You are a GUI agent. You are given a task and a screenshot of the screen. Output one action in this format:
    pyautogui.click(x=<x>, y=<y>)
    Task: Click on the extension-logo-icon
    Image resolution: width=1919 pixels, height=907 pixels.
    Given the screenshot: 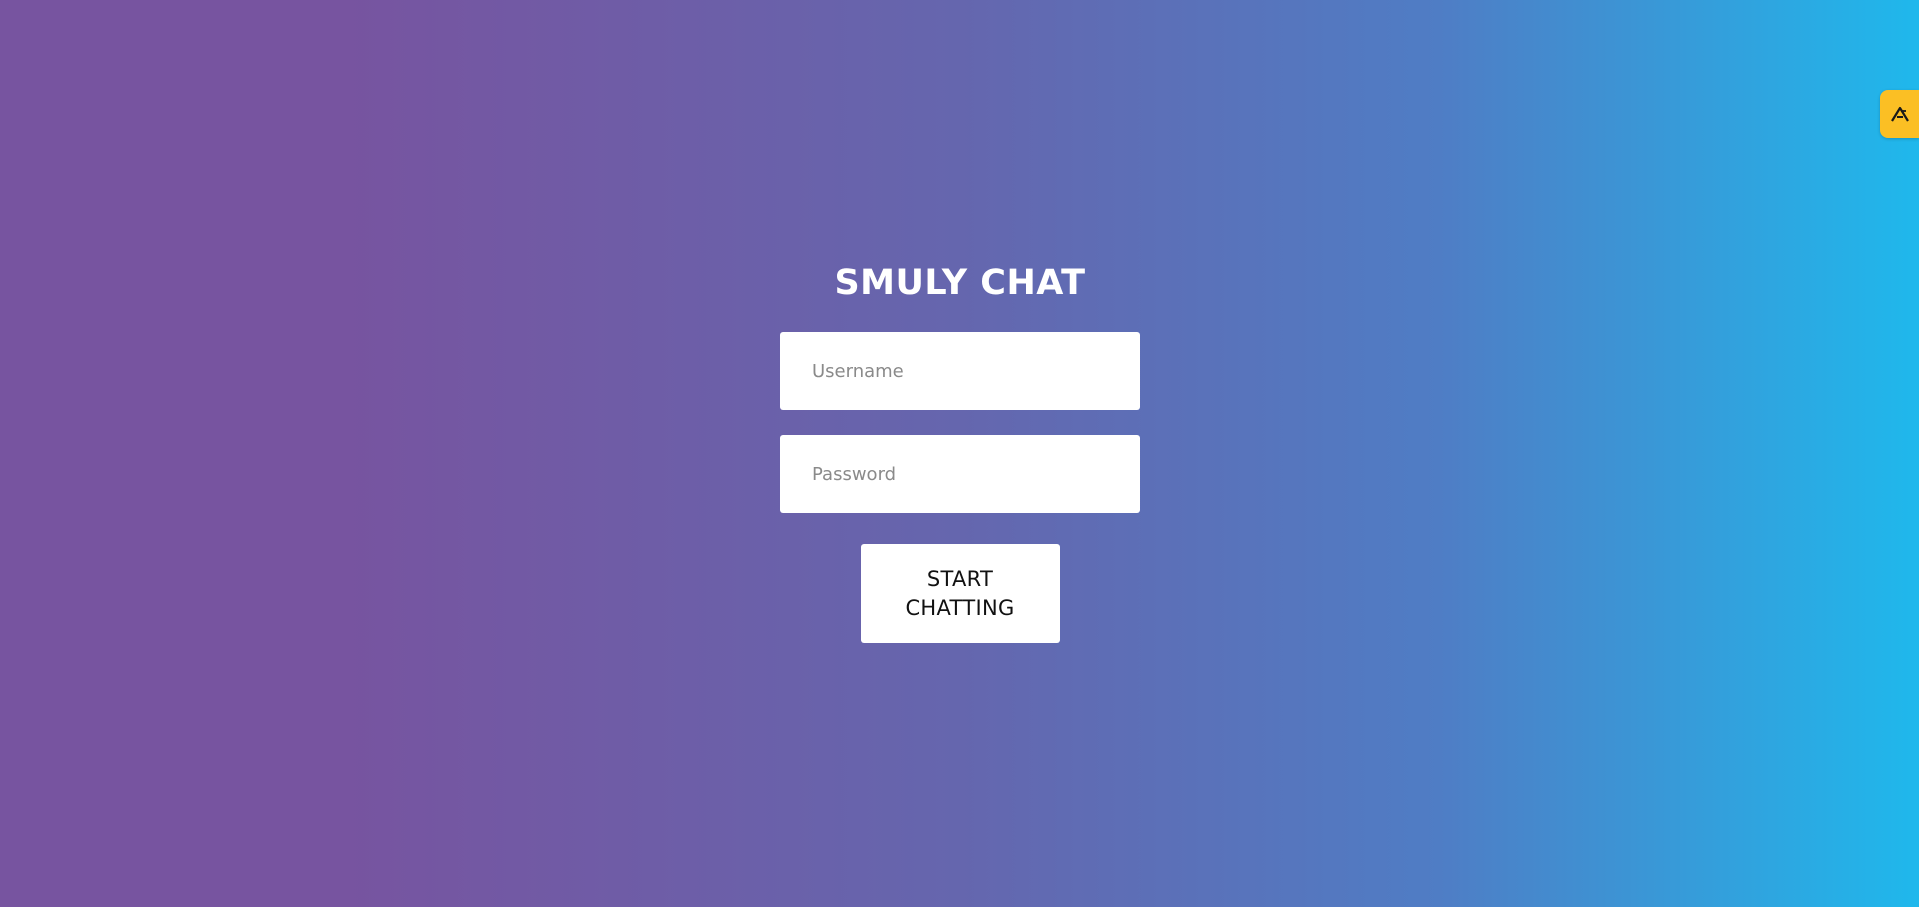 What is the action you would take?
    pyautogui.click(x=1900, y=114)
    